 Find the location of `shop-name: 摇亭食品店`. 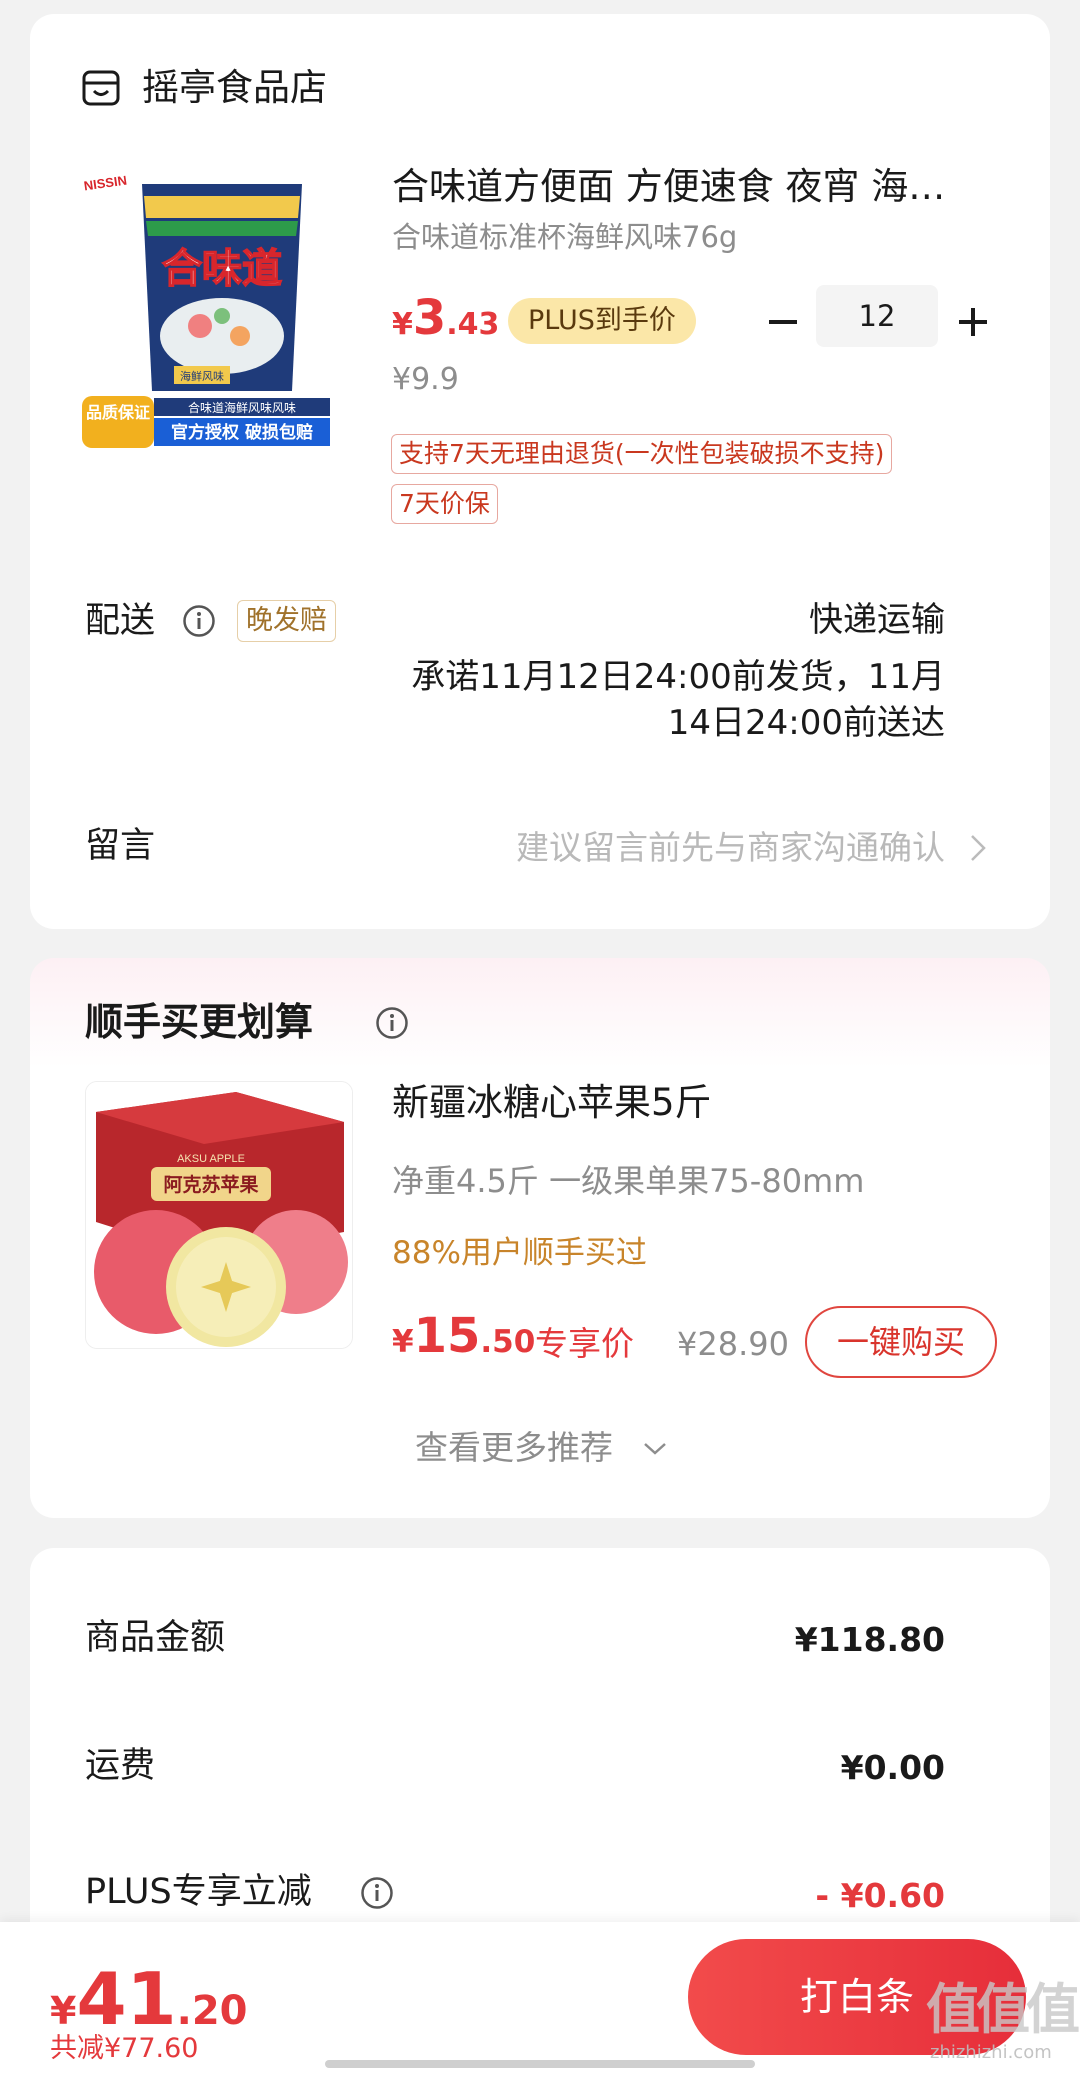

shop-name: 摇亭食品店 is located at coordinates (234, 88).